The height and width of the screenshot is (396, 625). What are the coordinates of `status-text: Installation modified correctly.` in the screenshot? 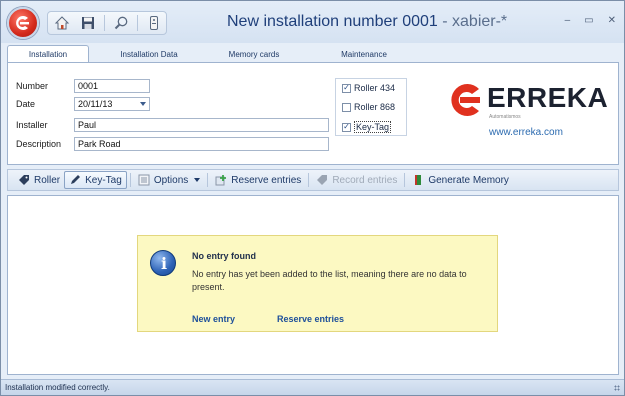 It's located at (57, 387).